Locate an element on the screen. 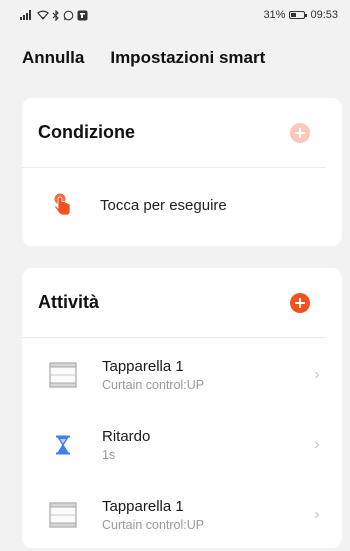  add-condition-icon is located at coordinates (300, 132).